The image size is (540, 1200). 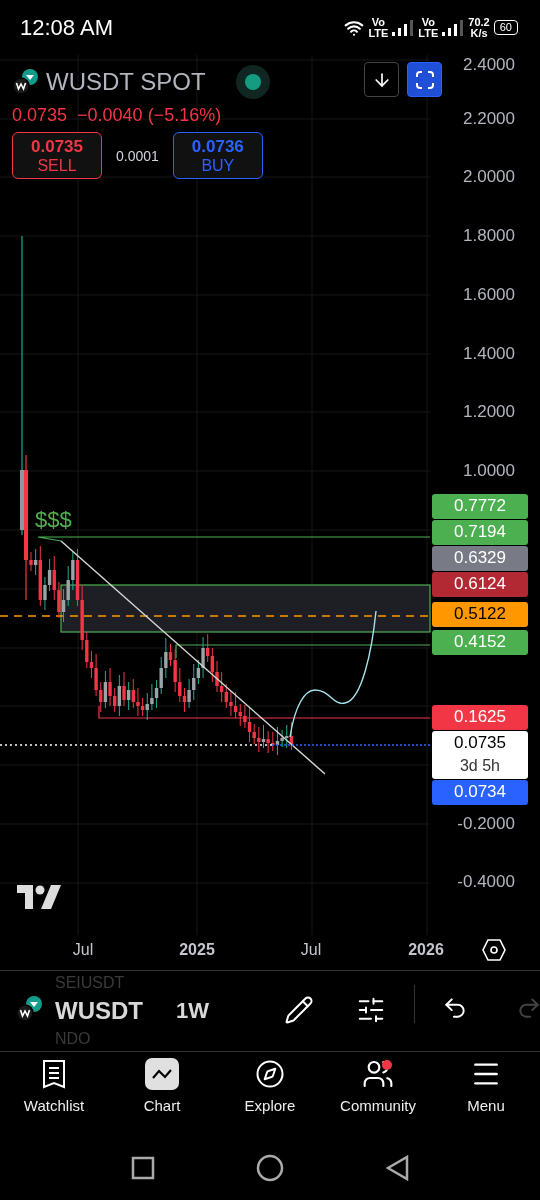 What do you see at coordinates (455, 1008) in the screenshot?
I see `undo-icon` at bounding box center [455, 1008].